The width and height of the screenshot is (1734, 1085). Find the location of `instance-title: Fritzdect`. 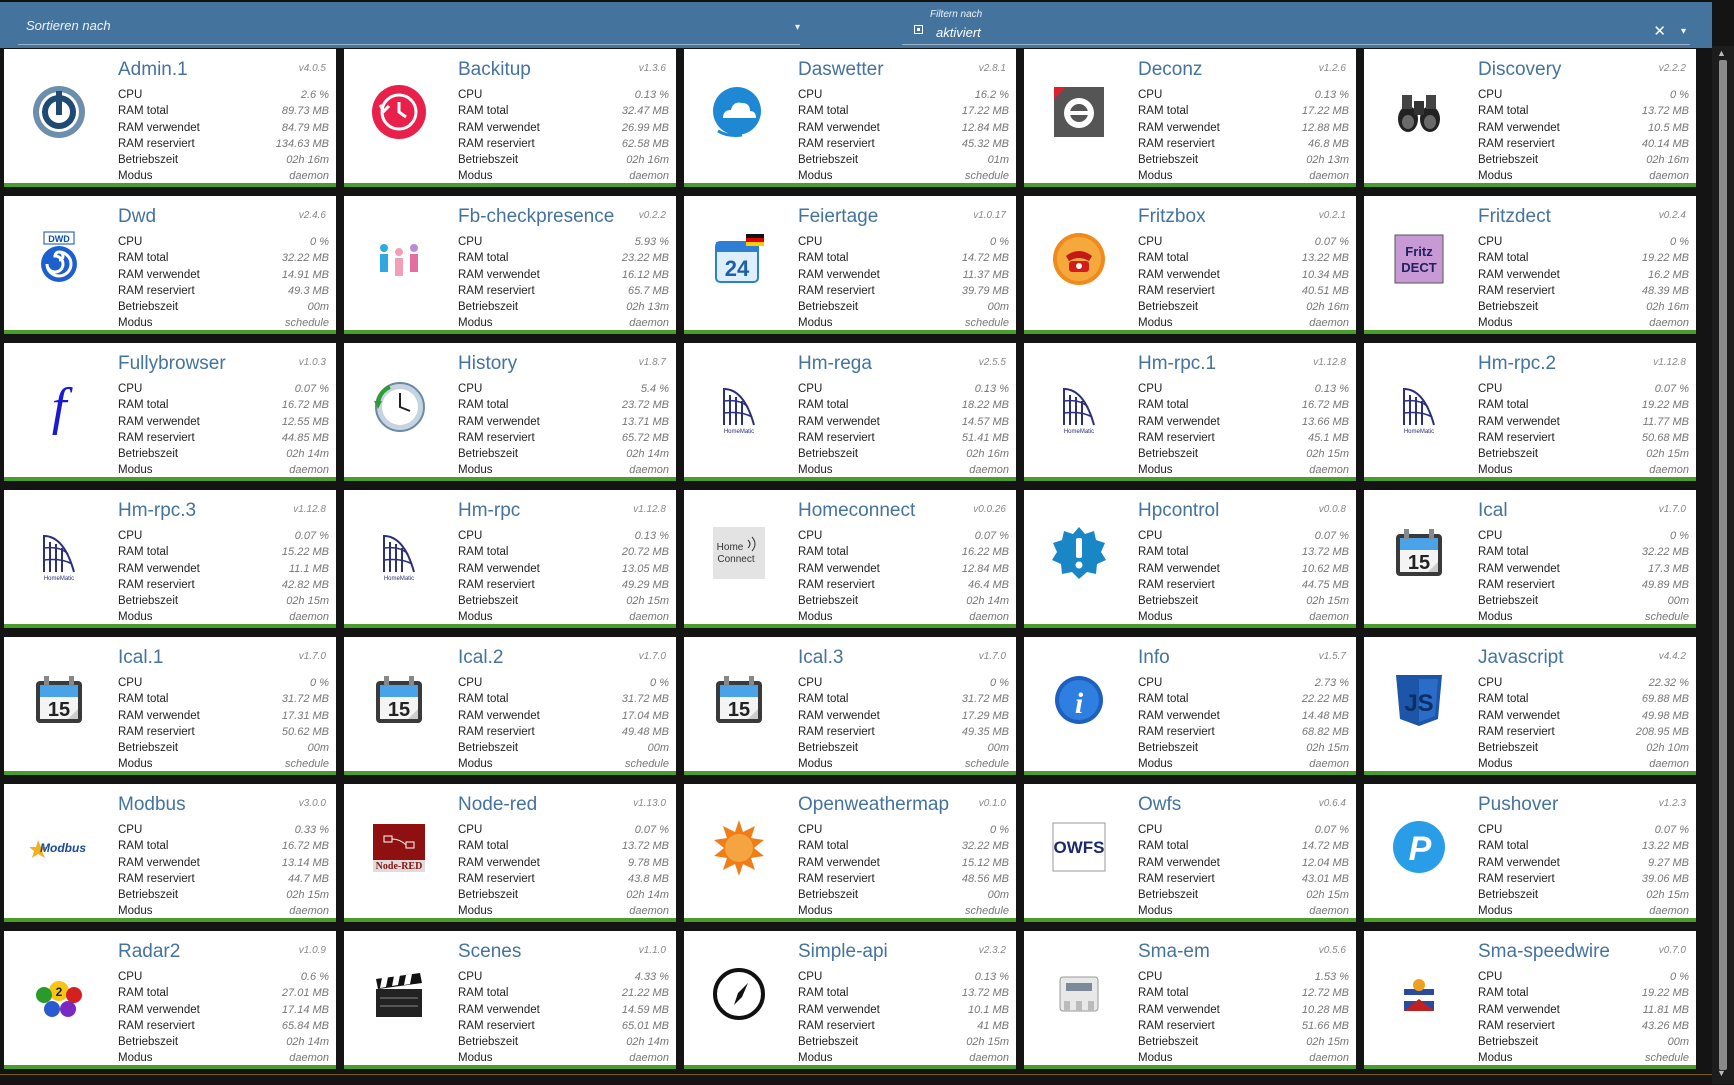

instance-title: Fritzdect is located at coordinates (1514, 216).